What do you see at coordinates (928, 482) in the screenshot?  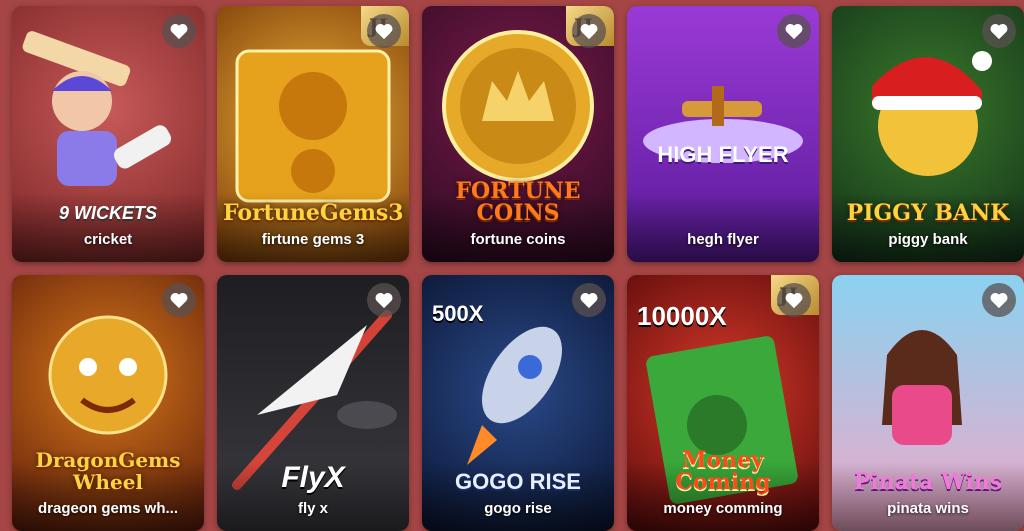 I see `game-logo: Pinata Wins` at bounding box center [928, 482].